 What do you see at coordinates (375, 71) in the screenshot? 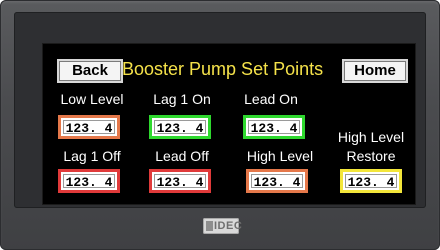
I see `home-button: Home` at bounding box center [375, 71].